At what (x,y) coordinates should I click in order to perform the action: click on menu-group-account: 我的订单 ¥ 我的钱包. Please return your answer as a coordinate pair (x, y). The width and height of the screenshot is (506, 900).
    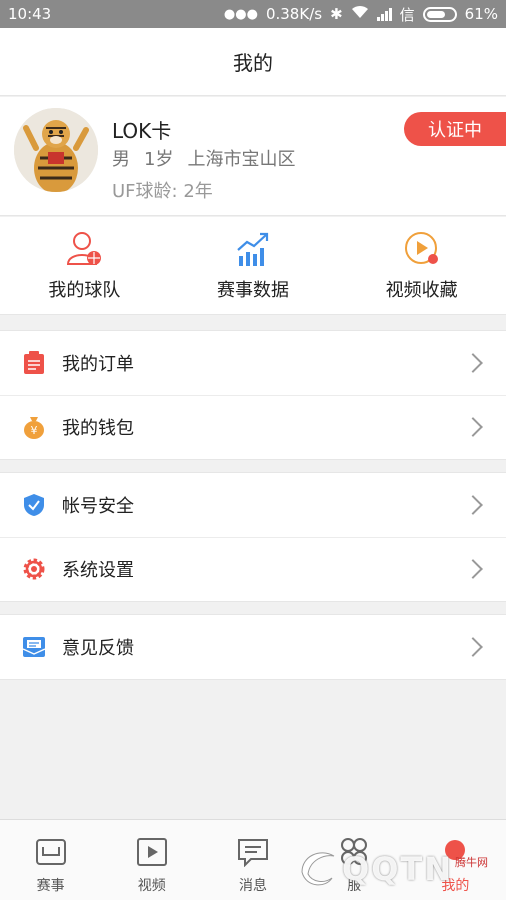
    Looking at the image, I should click on (253, 395).